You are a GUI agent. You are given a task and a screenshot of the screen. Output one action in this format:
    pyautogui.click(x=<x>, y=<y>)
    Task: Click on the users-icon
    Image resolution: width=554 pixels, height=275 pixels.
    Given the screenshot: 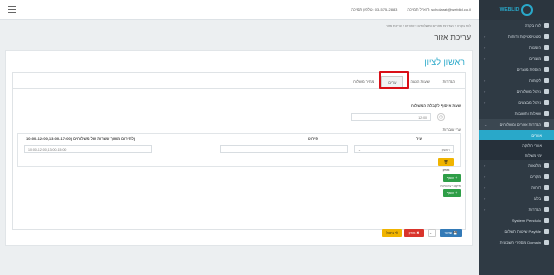 What is the action you would take?
    pyautogui.click(x=546, y=80)
    